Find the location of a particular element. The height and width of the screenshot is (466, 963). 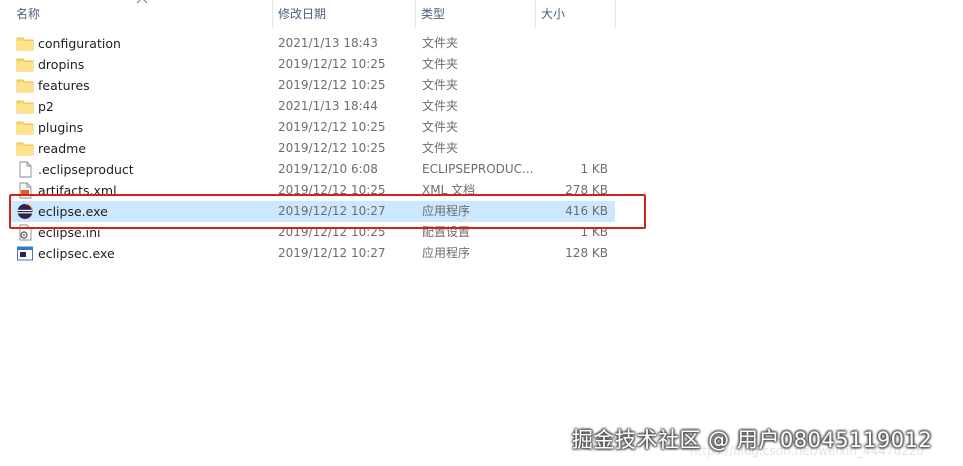

file-row: eclipse.exe 2019/12/12 10:27 应用程序 416 KB is located at coordinates (312, 211).